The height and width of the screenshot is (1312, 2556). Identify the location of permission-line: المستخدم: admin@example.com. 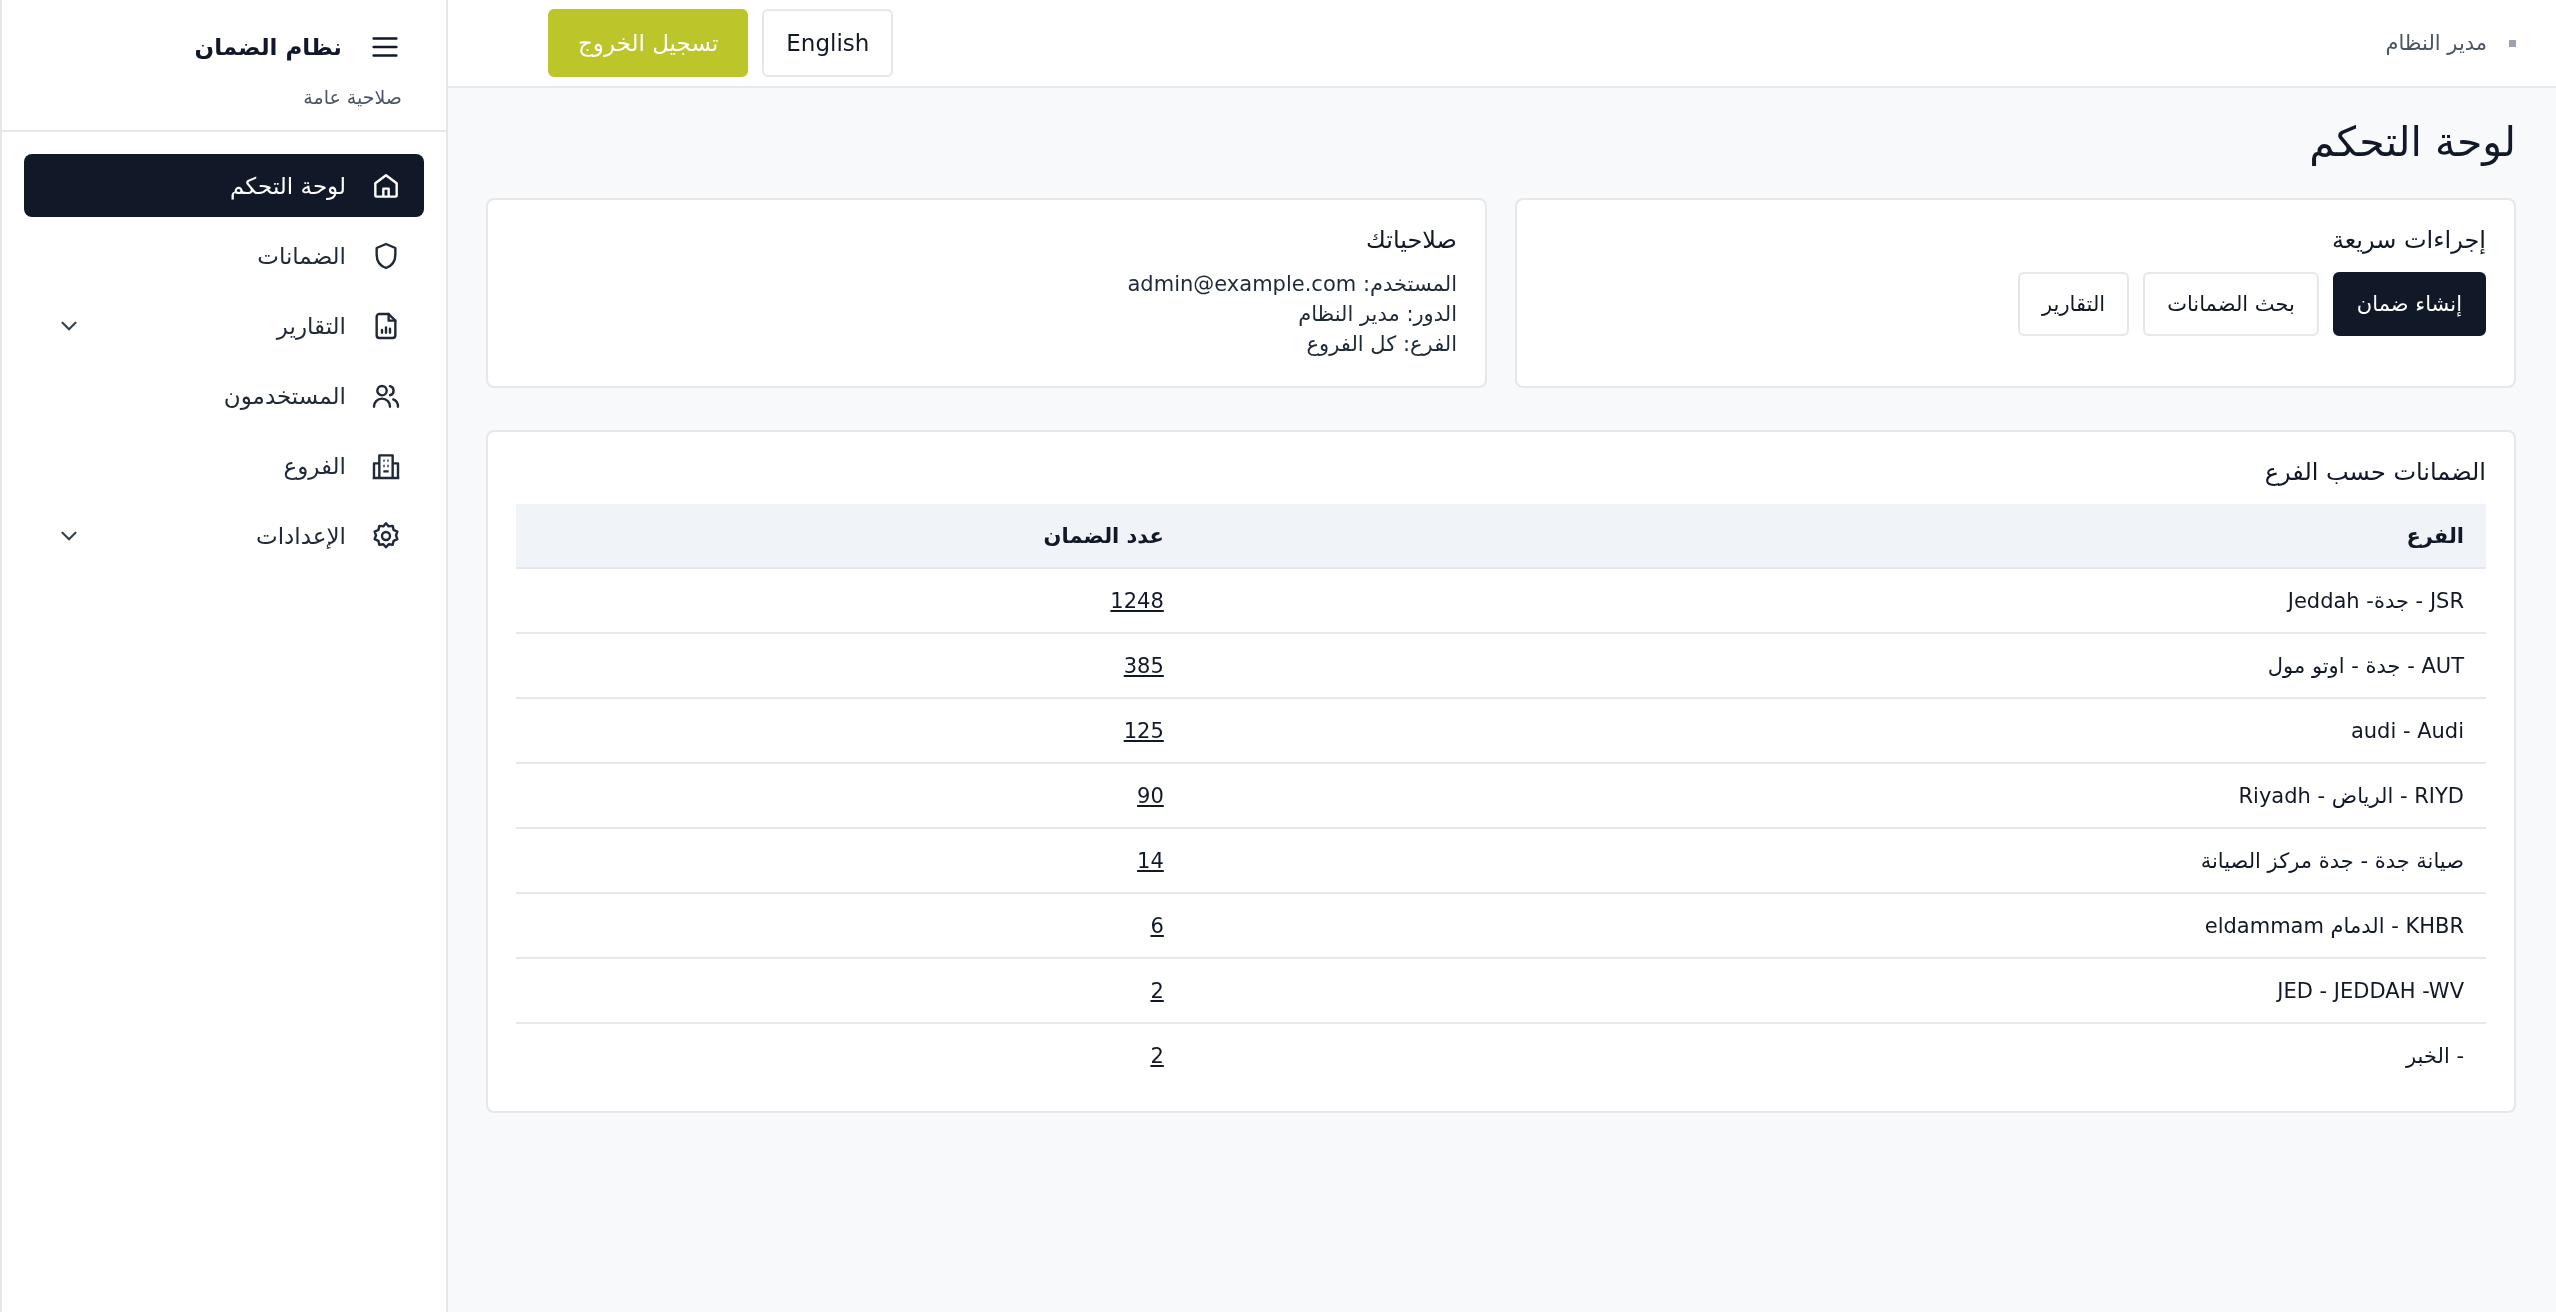
(1291, 284).